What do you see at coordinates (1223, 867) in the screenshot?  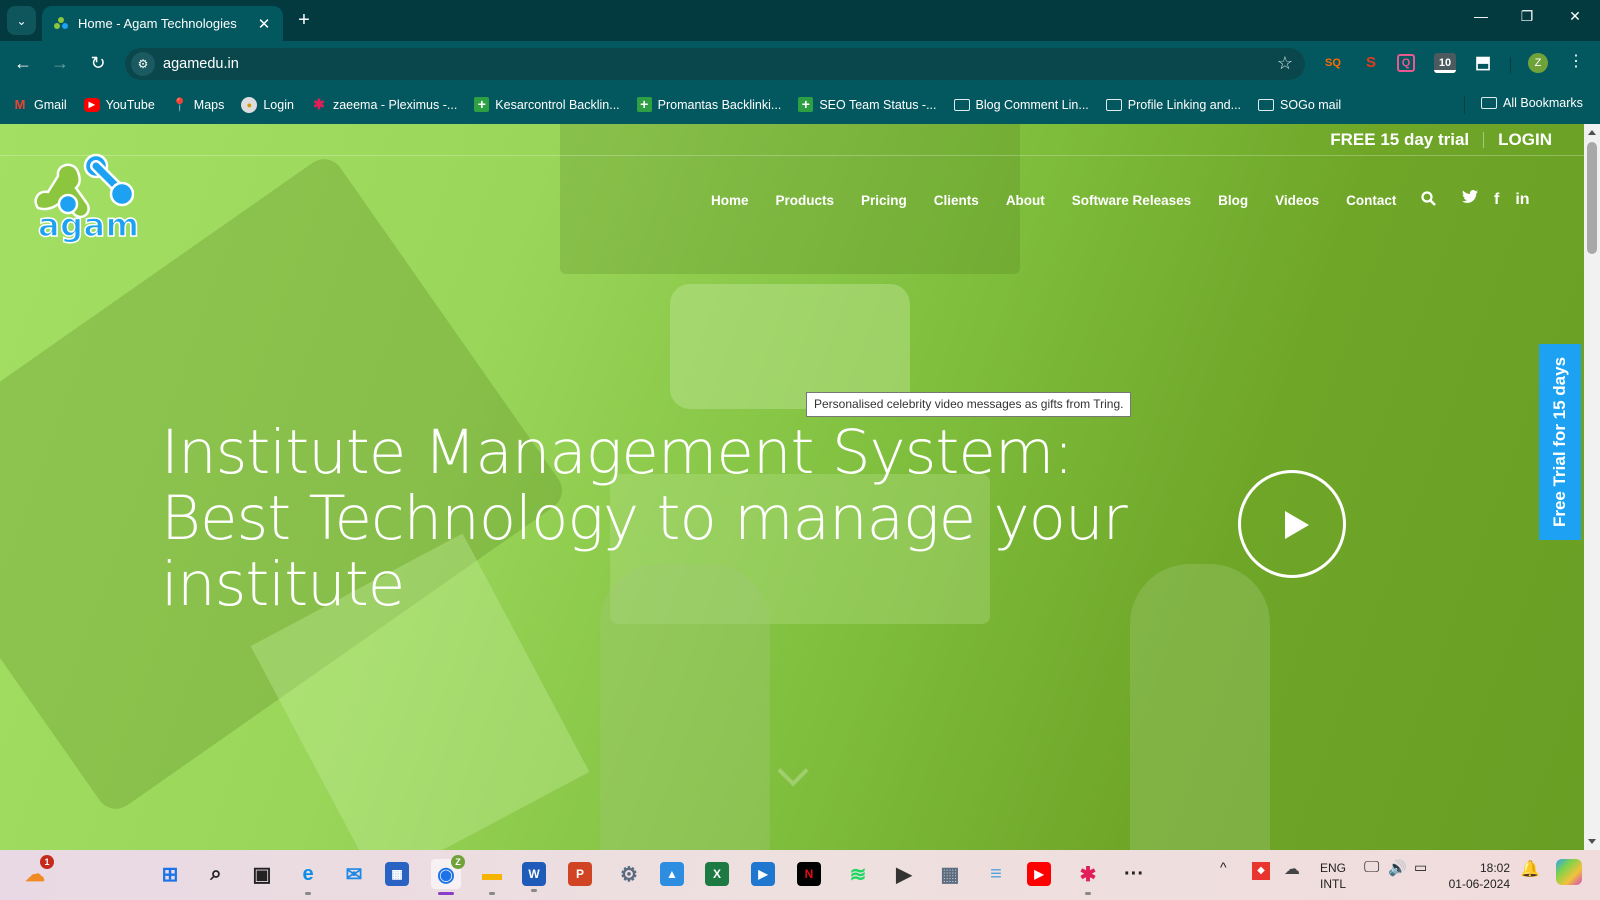 I see `tray-chevron-icon: ^` at bounding box center [1223, 867].